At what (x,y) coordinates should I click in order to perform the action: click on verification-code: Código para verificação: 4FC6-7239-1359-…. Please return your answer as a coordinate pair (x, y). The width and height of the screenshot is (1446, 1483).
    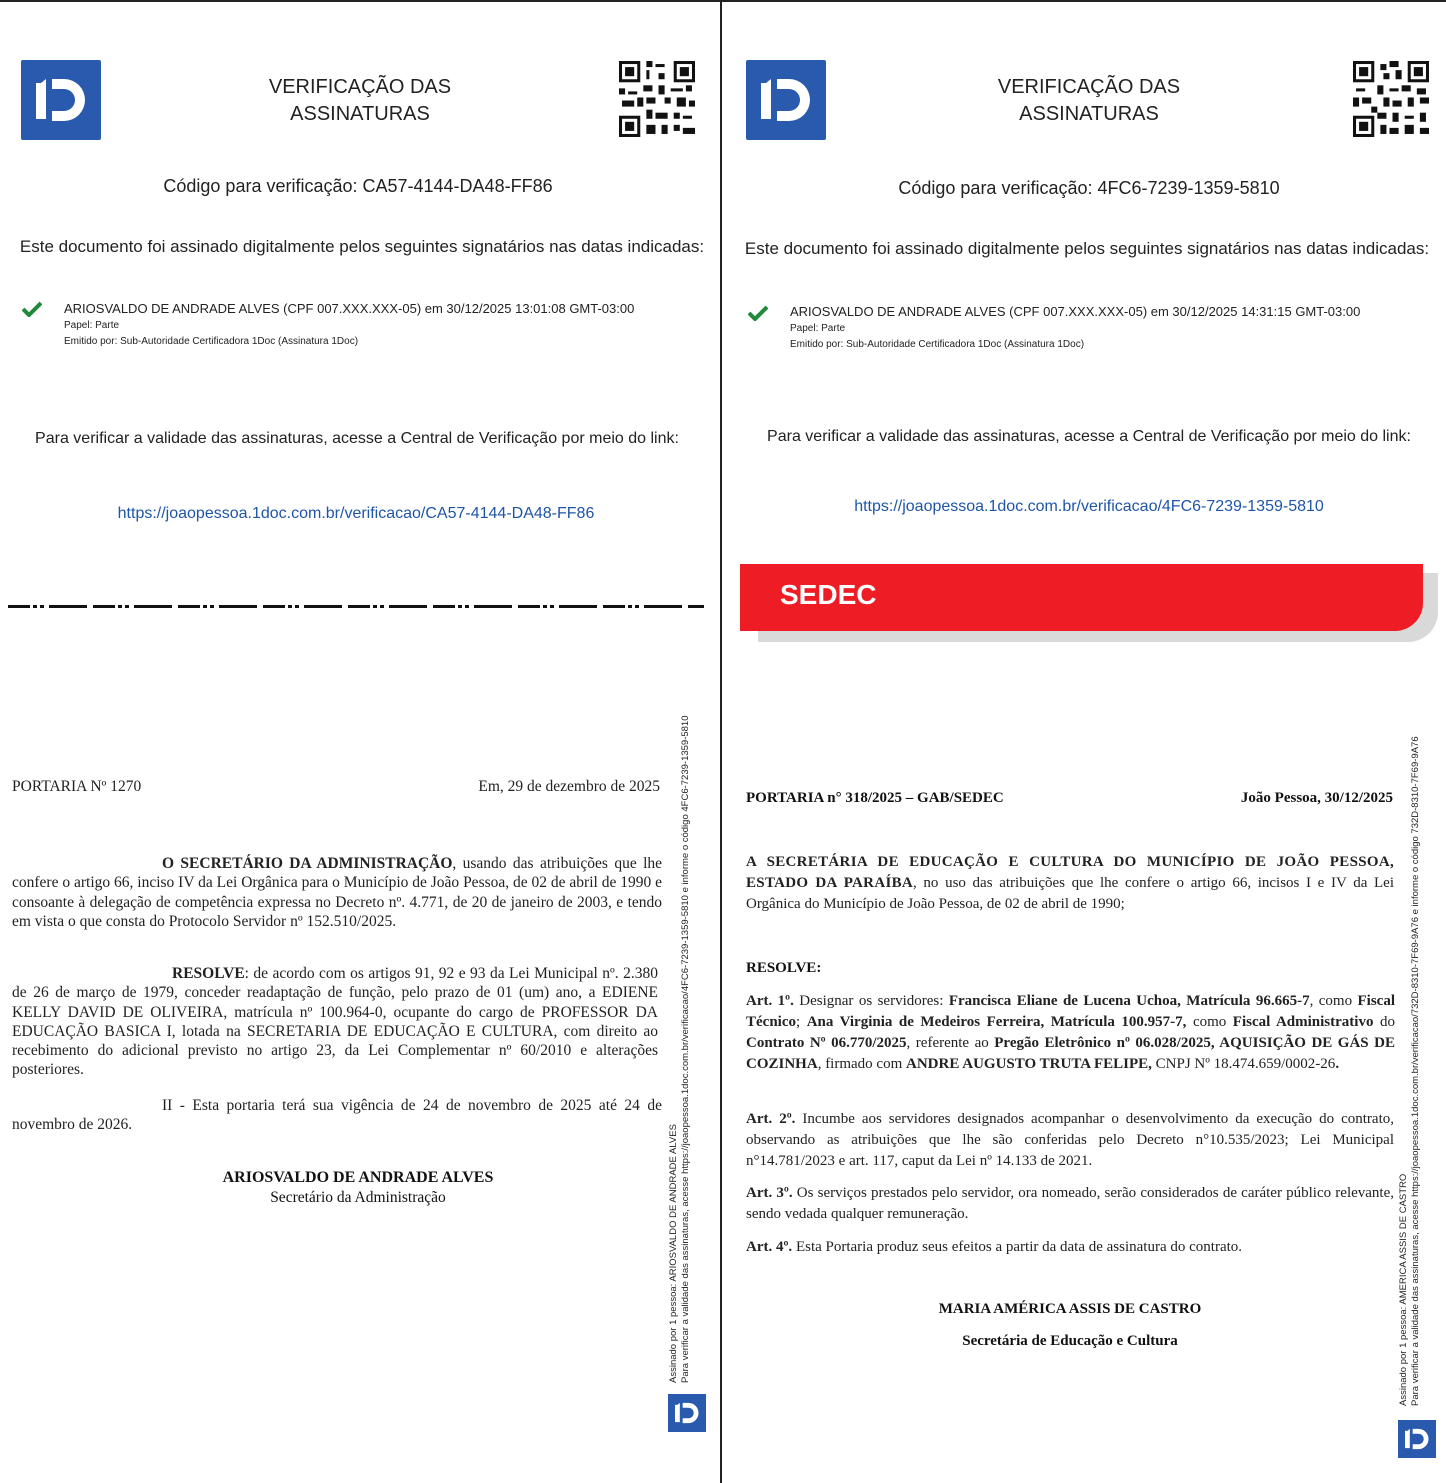
    Looking at the image, I should click on (1089, 188).